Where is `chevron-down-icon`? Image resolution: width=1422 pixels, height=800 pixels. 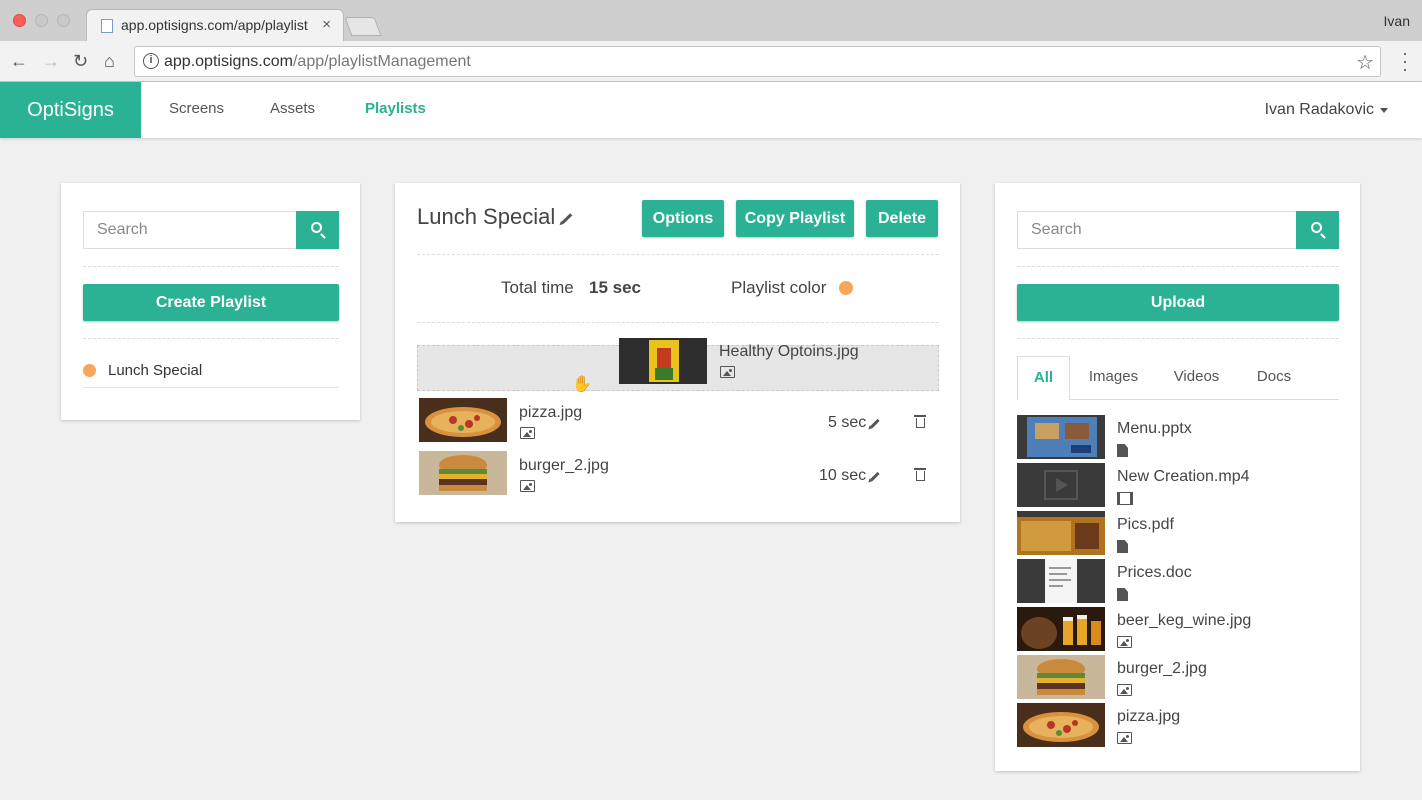 chevron-down-icon is located at coordinates (1384, 110).